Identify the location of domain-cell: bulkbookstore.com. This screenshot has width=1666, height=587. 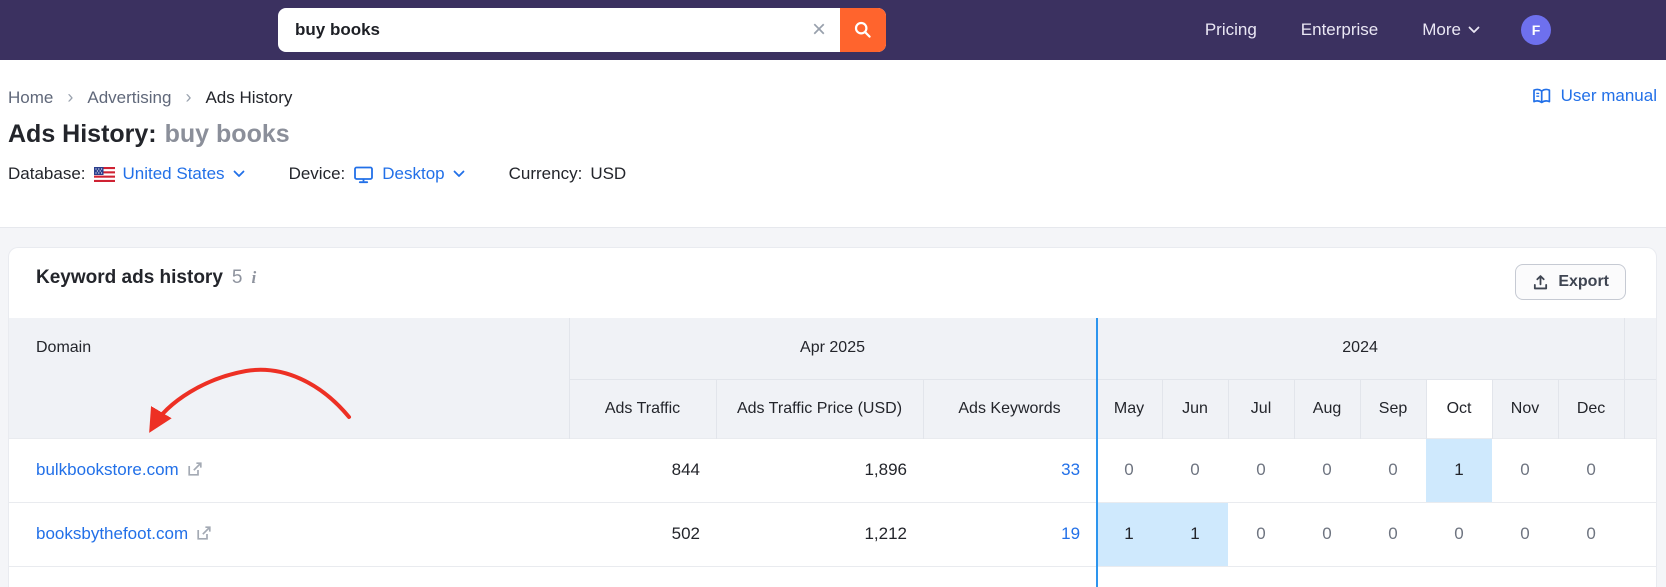
(289, 469).